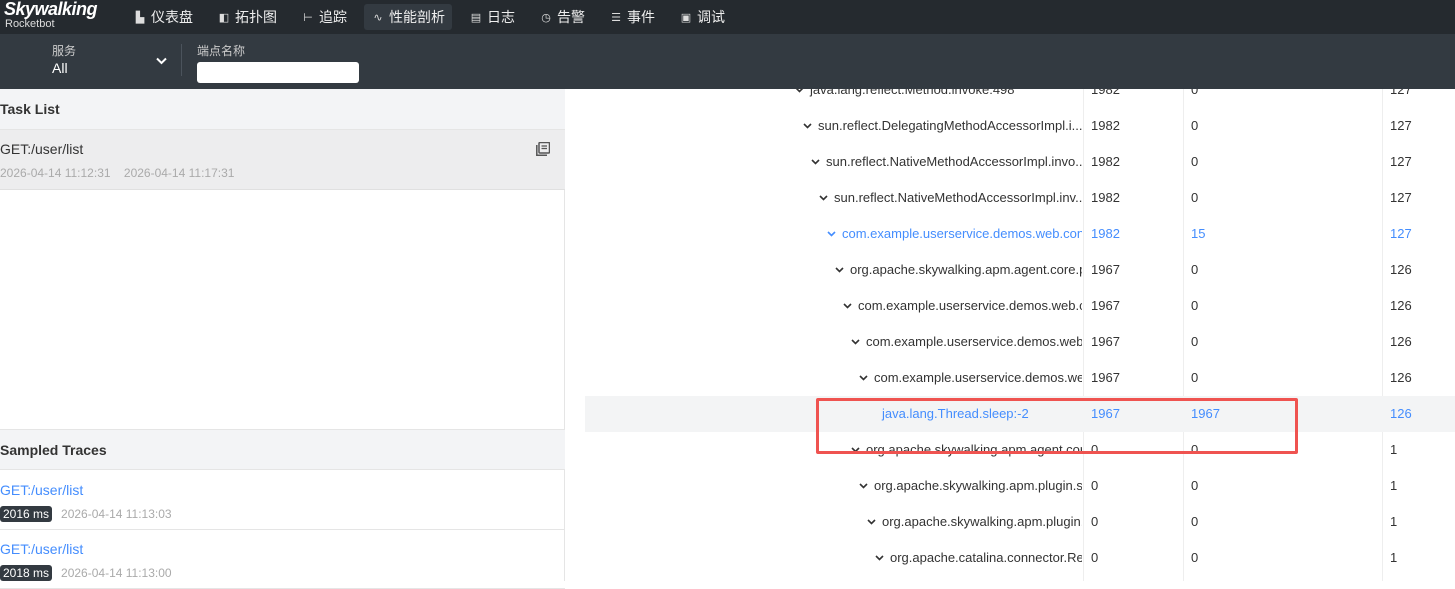 The width and height of the screenshot is (1455, 589). What do you see at coordinates (1095, 485) in the screenshot?
I see `duration-cell: 0` at bounding box center [1095, 485].